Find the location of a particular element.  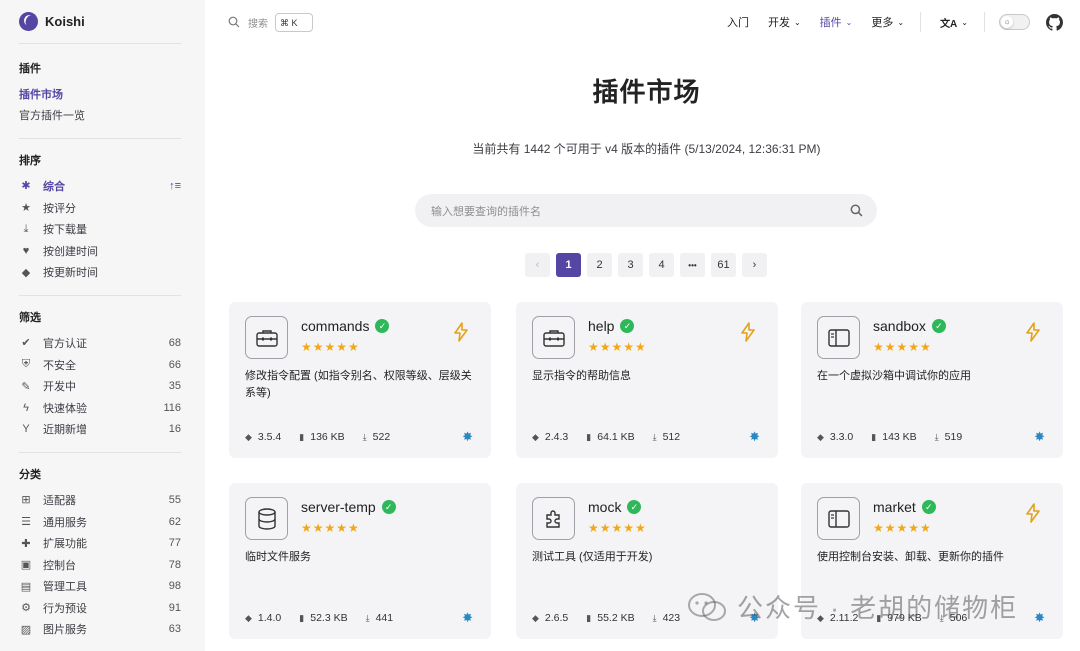

sort-item-created: ♥ 按创建时间 is located at coordinates (100, 251).